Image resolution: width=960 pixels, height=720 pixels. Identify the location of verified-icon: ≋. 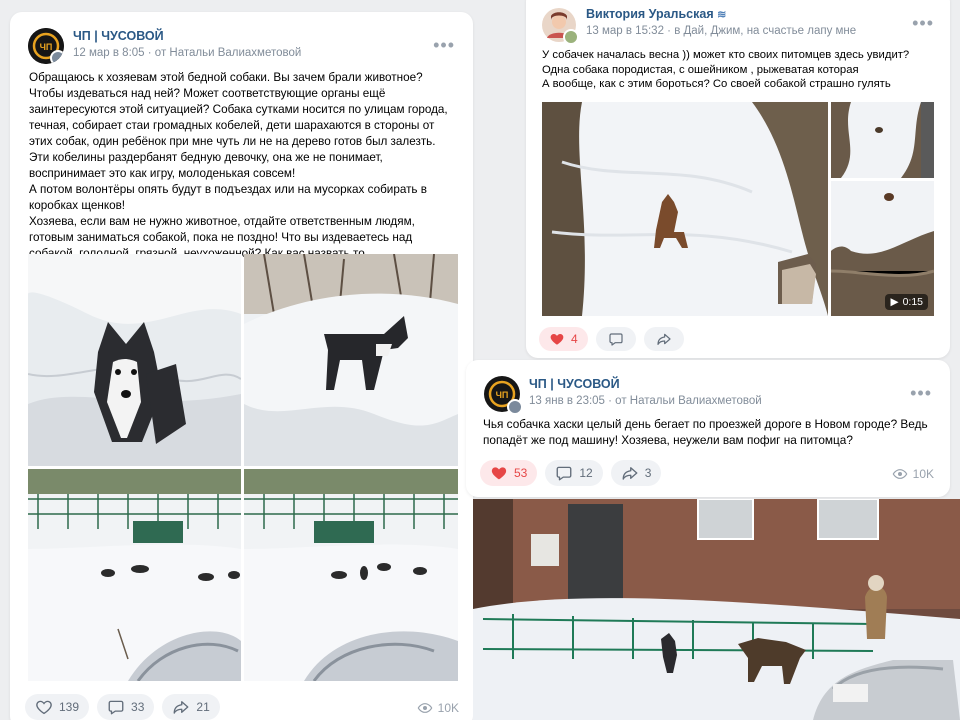
(722, 15).